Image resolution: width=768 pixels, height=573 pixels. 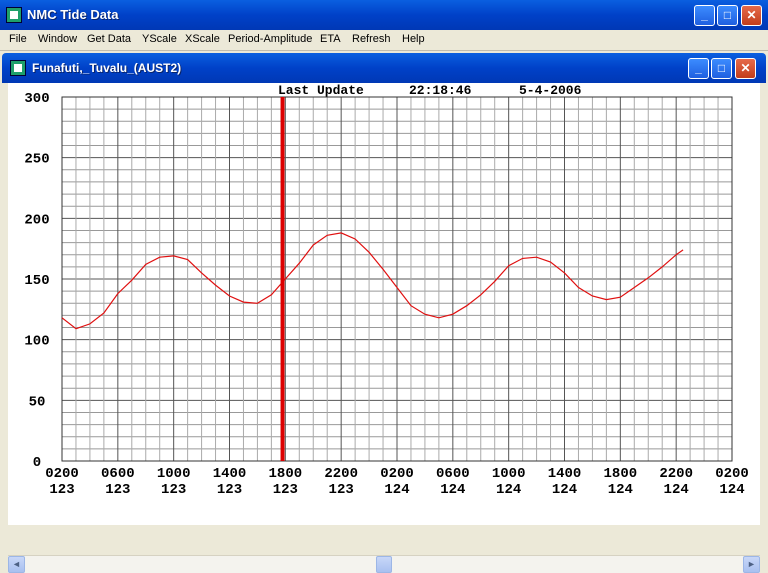 What do you see at coordinates (107, 68) in the screenshot?
I see `chart-window-title: Funafuti,_Tuvalu_(AUST2)` at bounding box center [107, 68].